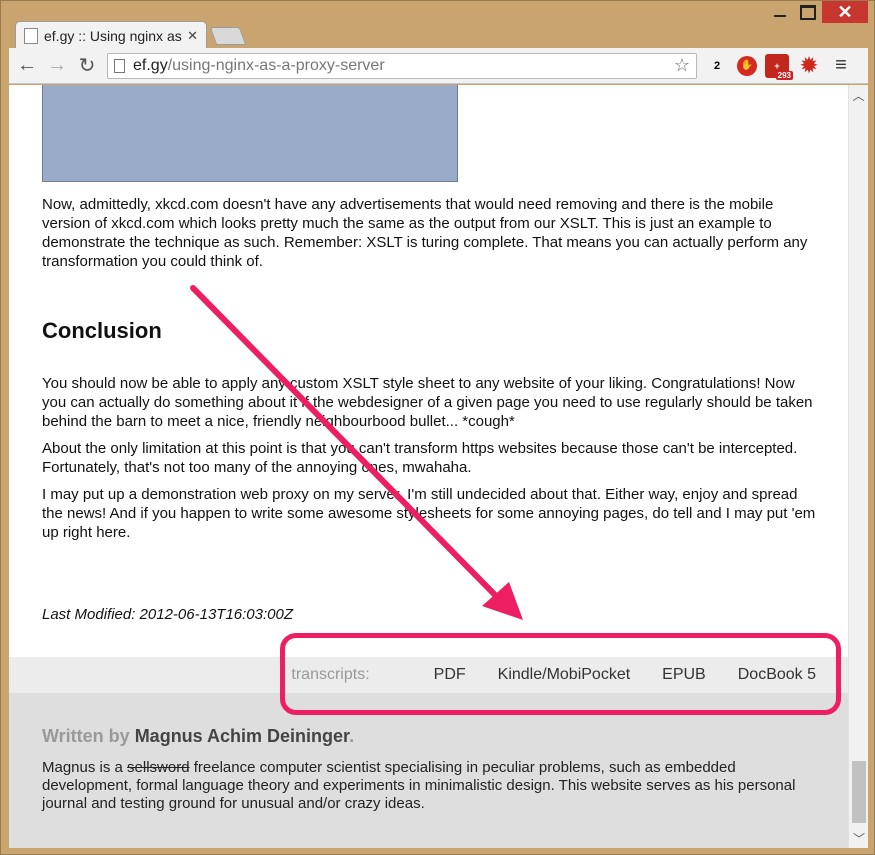  Describe the element at coordinates (560, 674) in the screenshot. I see `annotation-highlight-box` at that location.